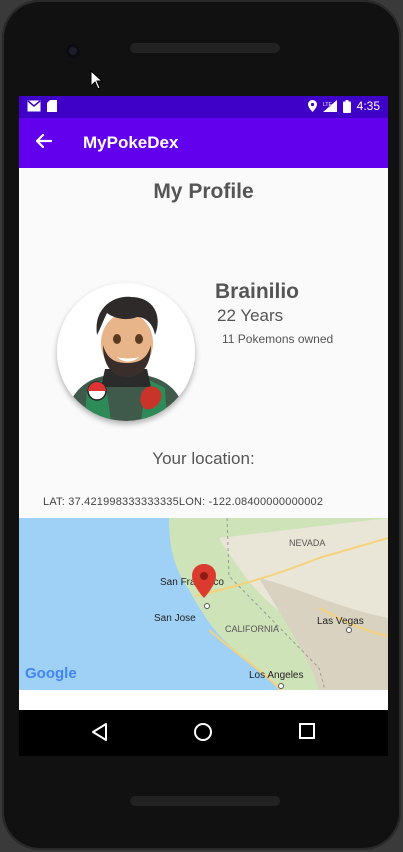 This screenshot has height=852, width=403. I want to click on google-logo: Google, so click(51, 673).